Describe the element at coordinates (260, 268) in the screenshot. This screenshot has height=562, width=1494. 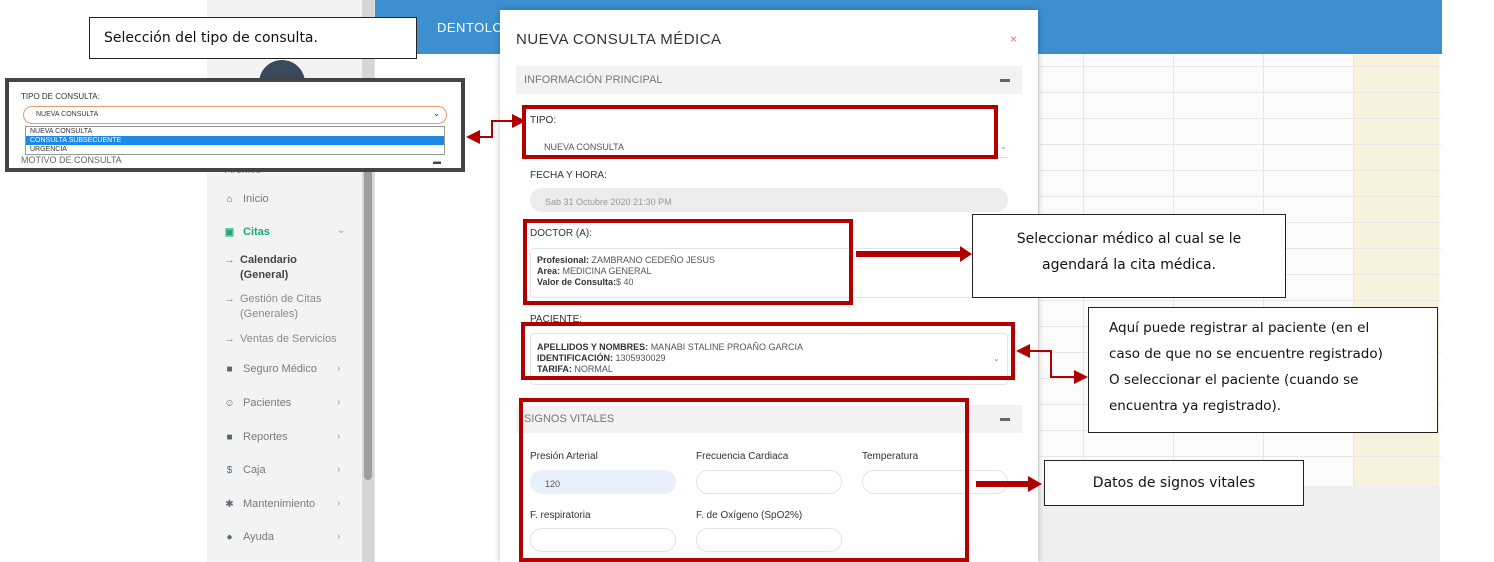
I see `sidebar-subitem-calendario: → Calendario (General)` at that location.